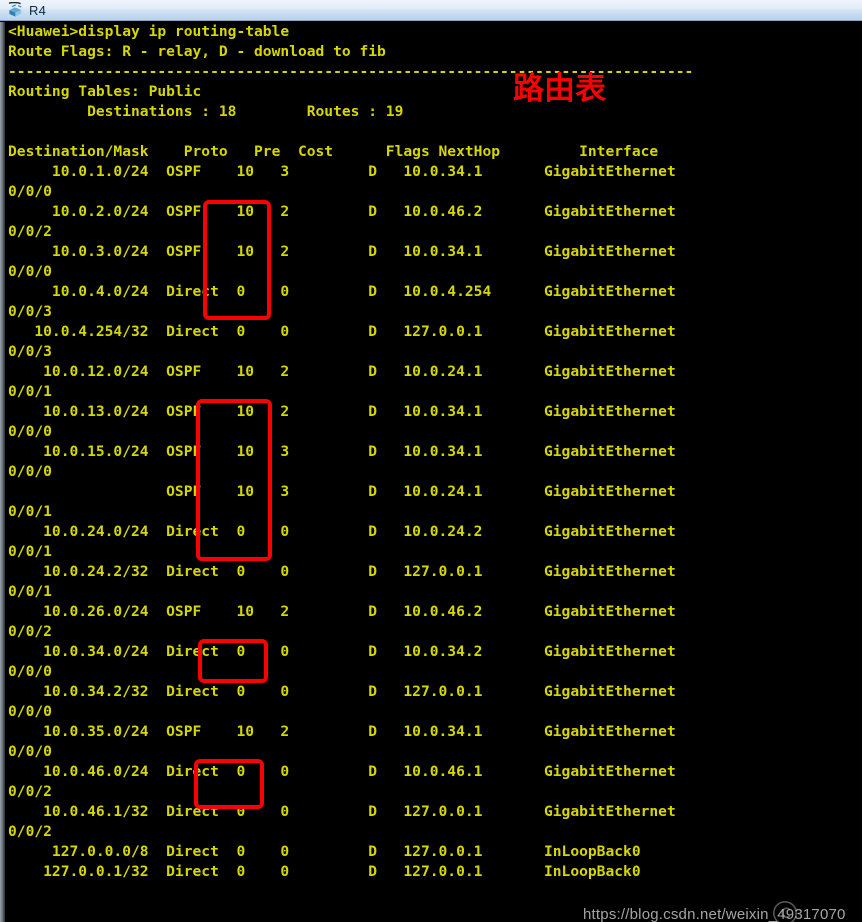  Describe the element at coordinates (30, 671) in the screenshot. I see `route-row-12-interface-wrap: 0/0/0` at that location.